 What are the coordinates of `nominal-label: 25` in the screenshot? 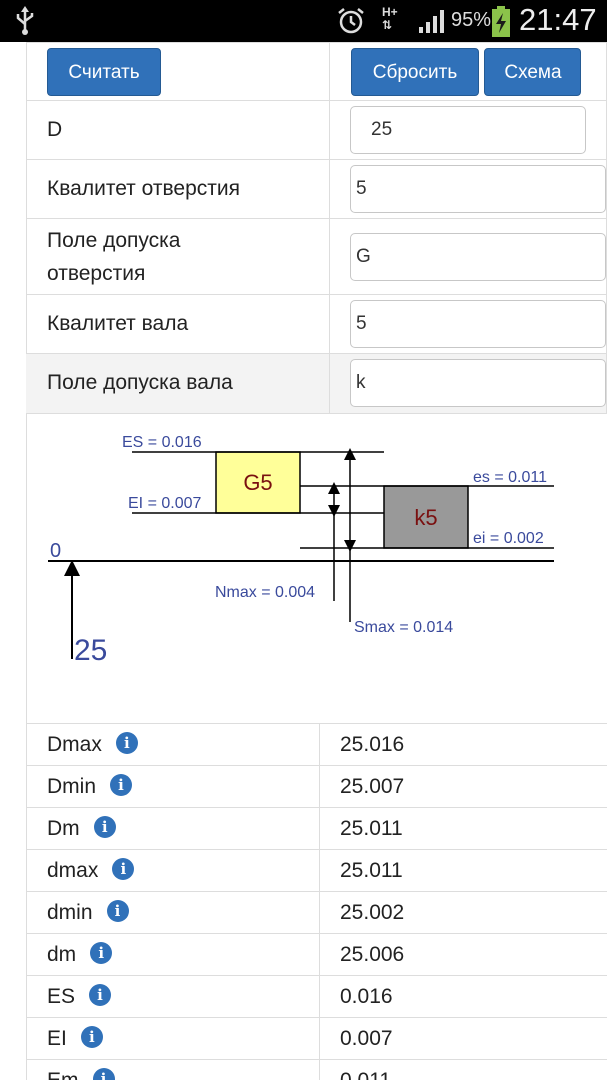 It's located at (90, 650).